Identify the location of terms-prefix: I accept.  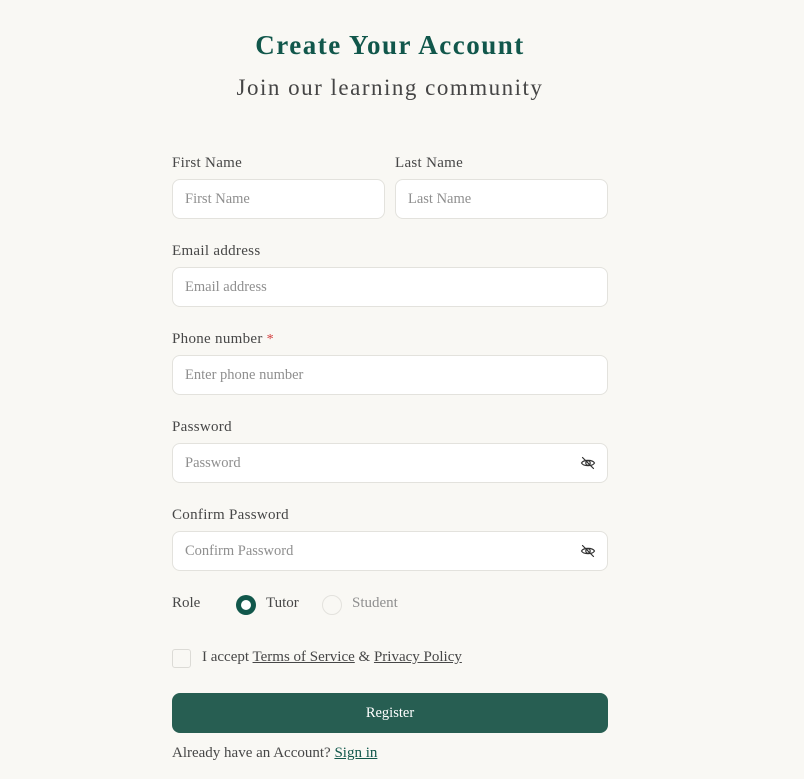
(226, 657).